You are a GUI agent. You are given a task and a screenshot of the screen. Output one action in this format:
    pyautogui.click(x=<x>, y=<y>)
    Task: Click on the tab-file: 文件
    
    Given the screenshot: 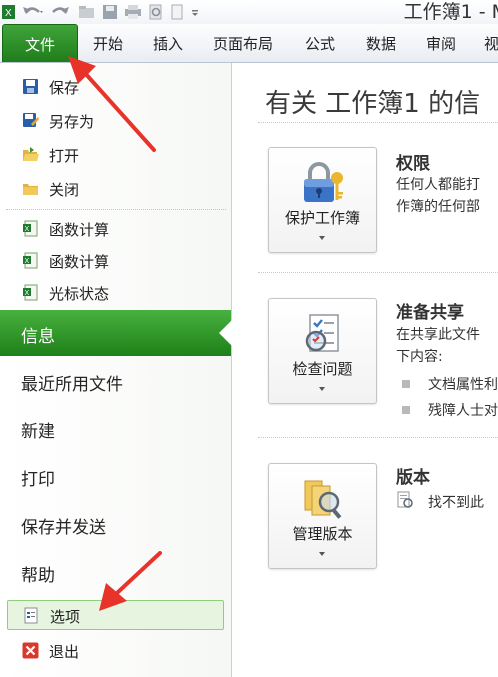 What is the action you would take?
    pyautogui.click(x=40, y=43)
    